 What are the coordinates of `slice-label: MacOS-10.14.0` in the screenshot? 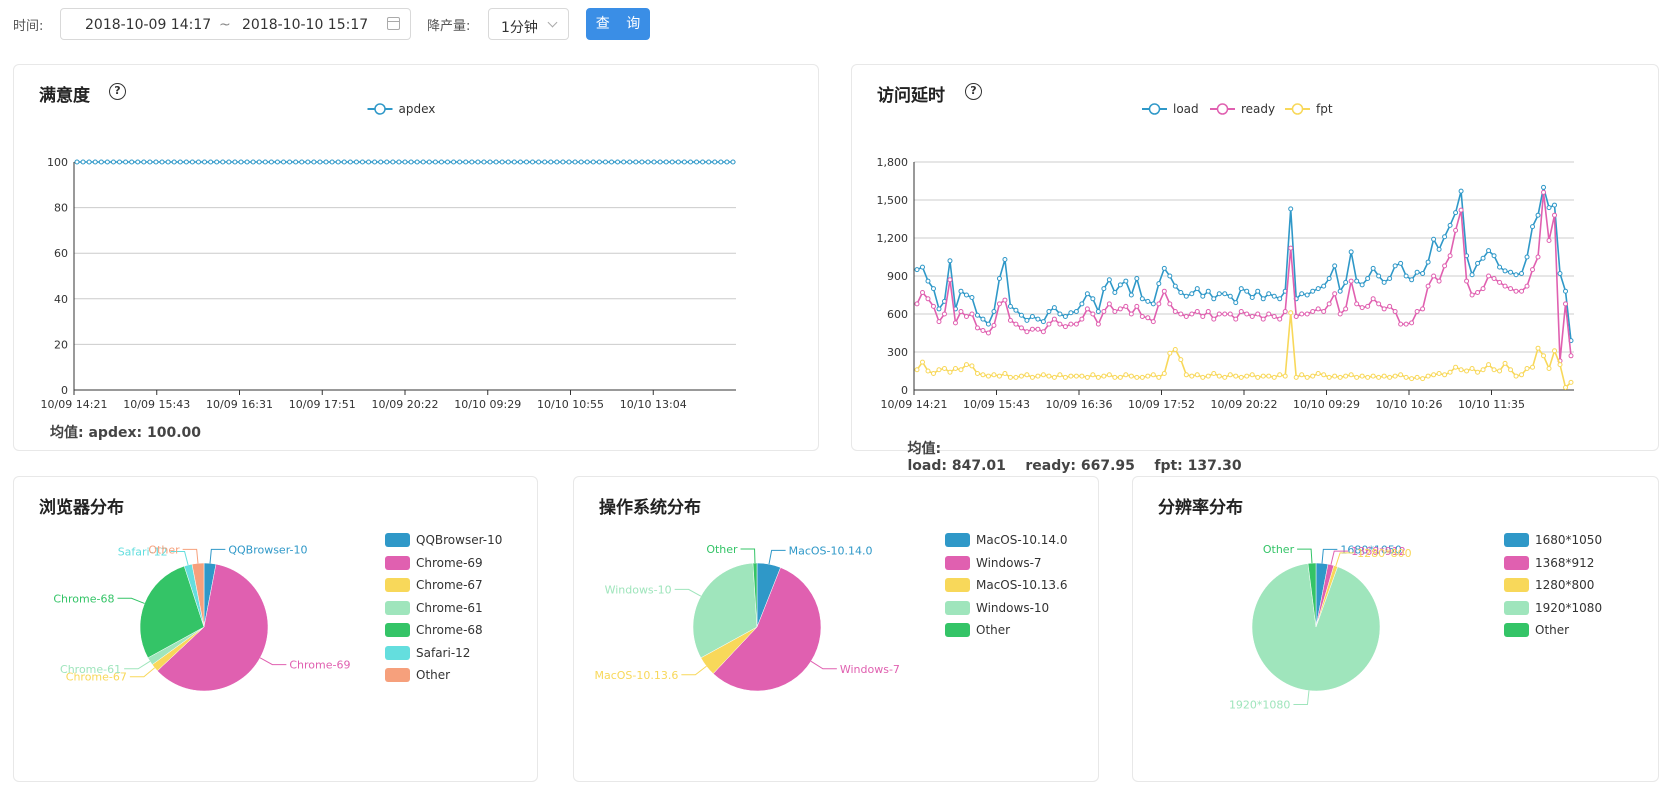 It's located at (831, 550).